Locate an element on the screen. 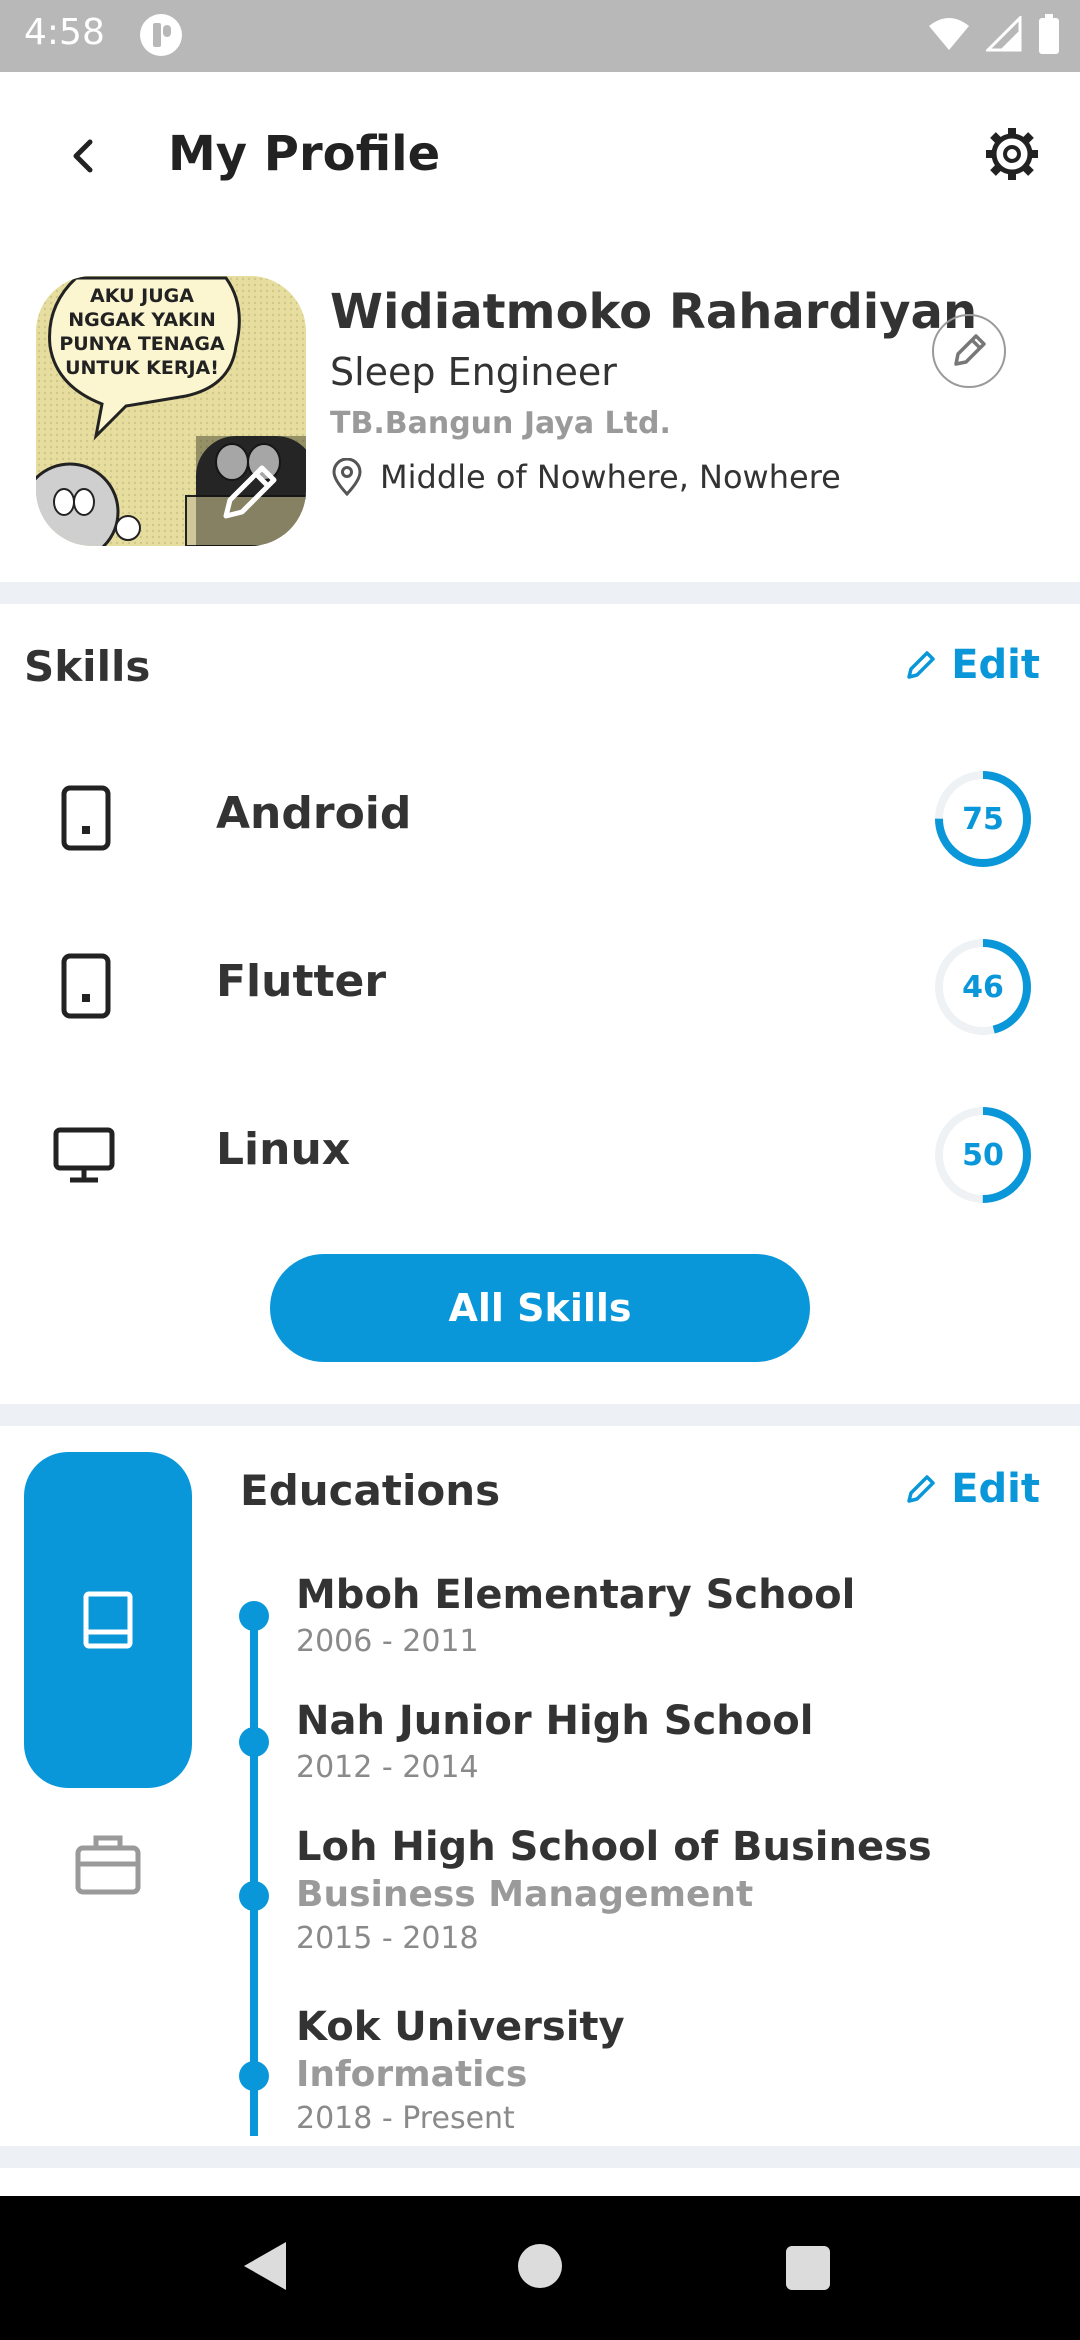 The height and width of the screenshot is (2340, 1080). tab-experience is located at coordinates (108, 1868).